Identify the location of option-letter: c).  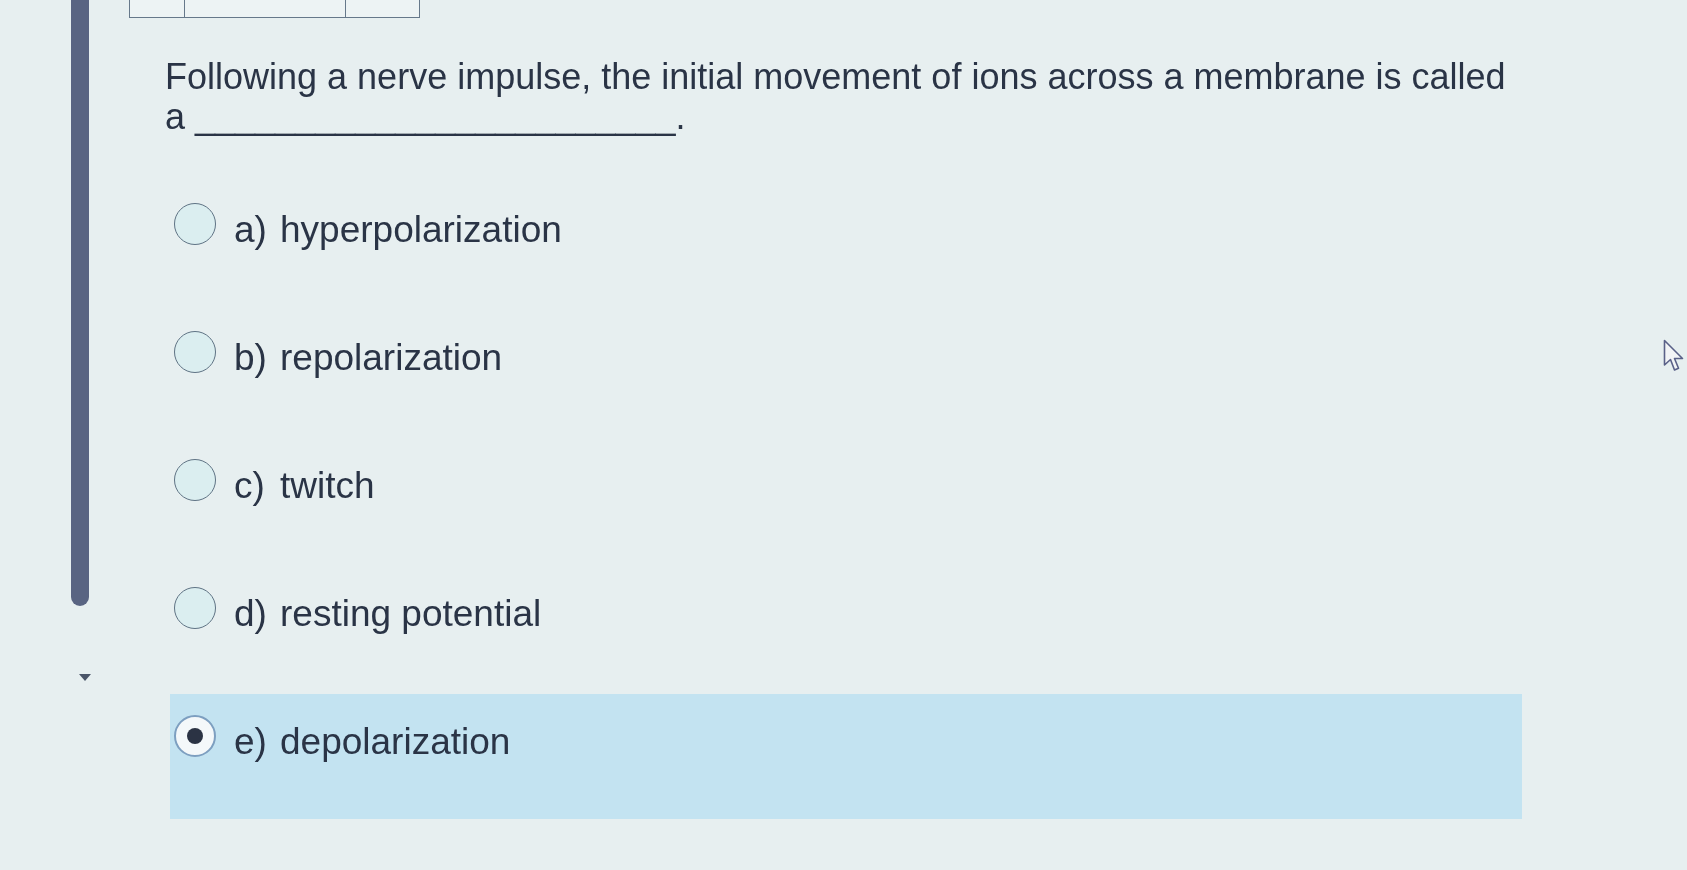
(250, 486).